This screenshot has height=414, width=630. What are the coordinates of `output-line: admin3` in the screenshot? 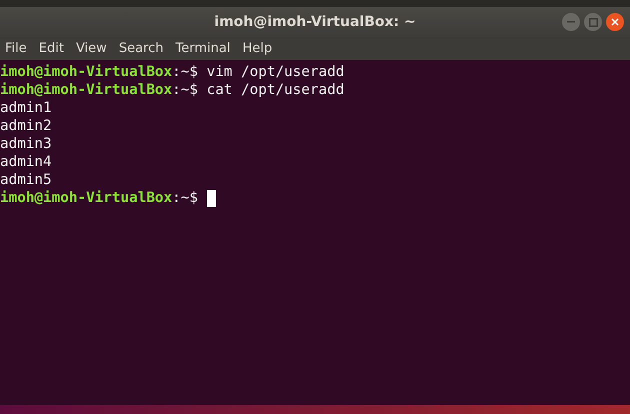 It's located at (26, 144).